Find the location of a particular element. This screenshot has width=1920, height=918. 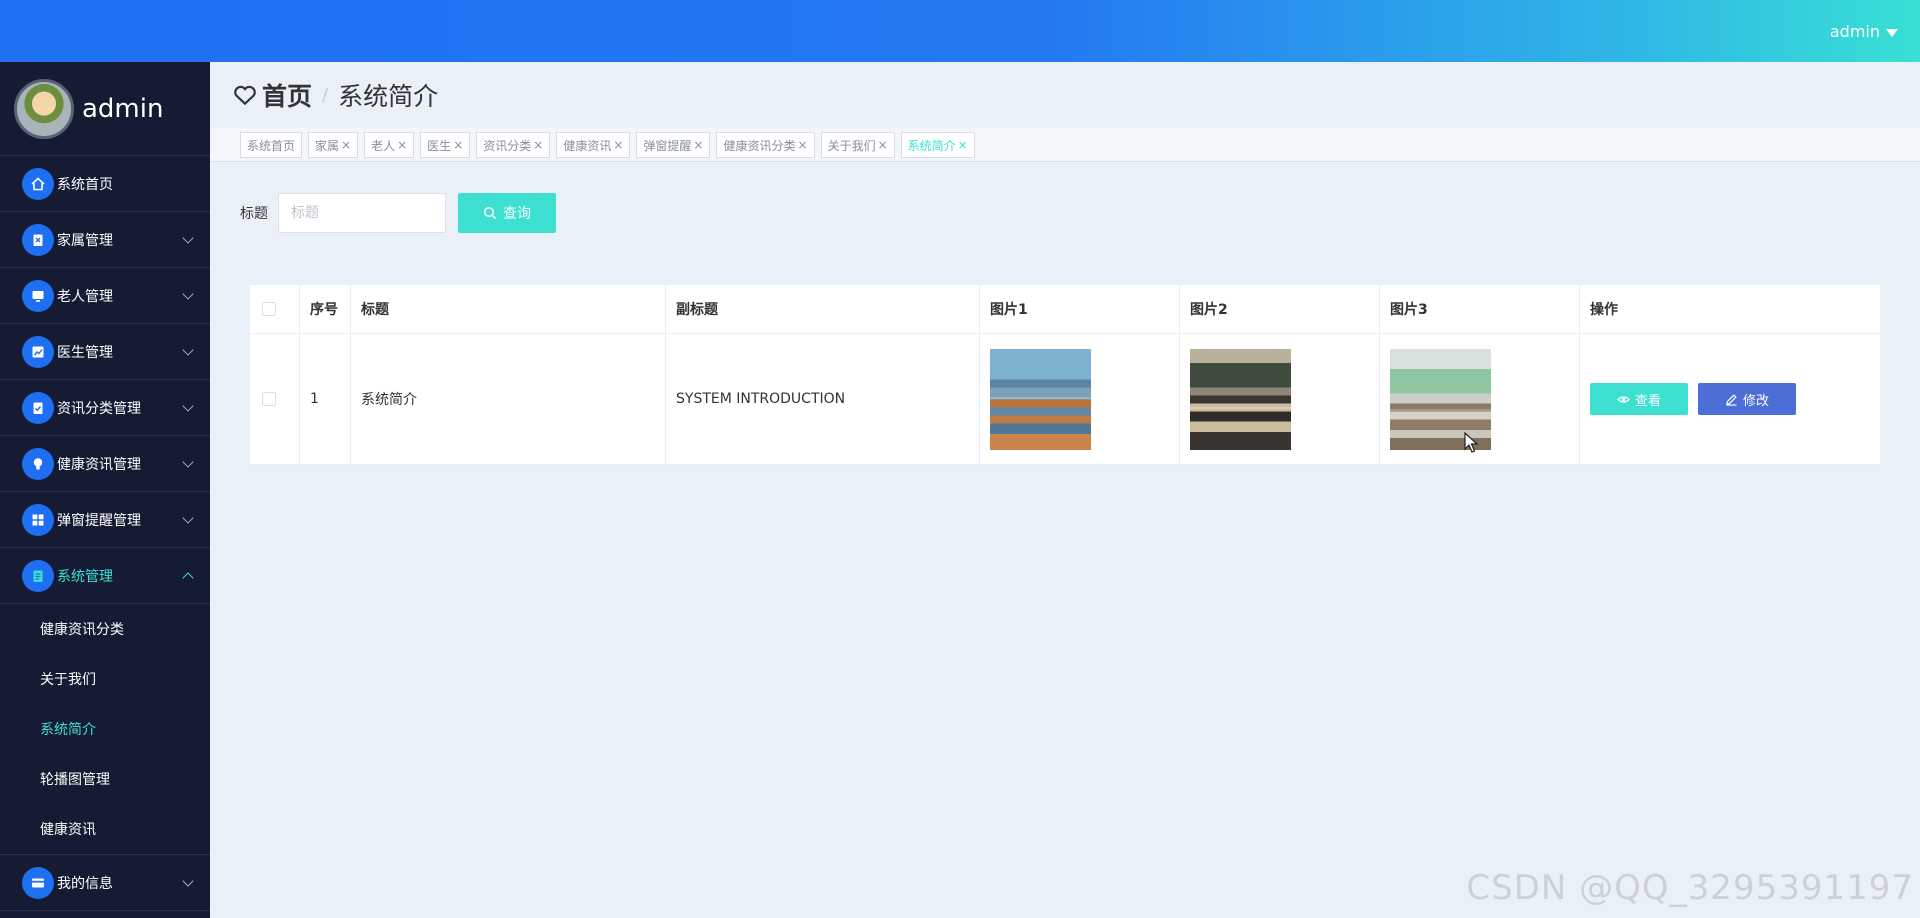

column-header: 图片1 is located at coordinates (1080, 309).